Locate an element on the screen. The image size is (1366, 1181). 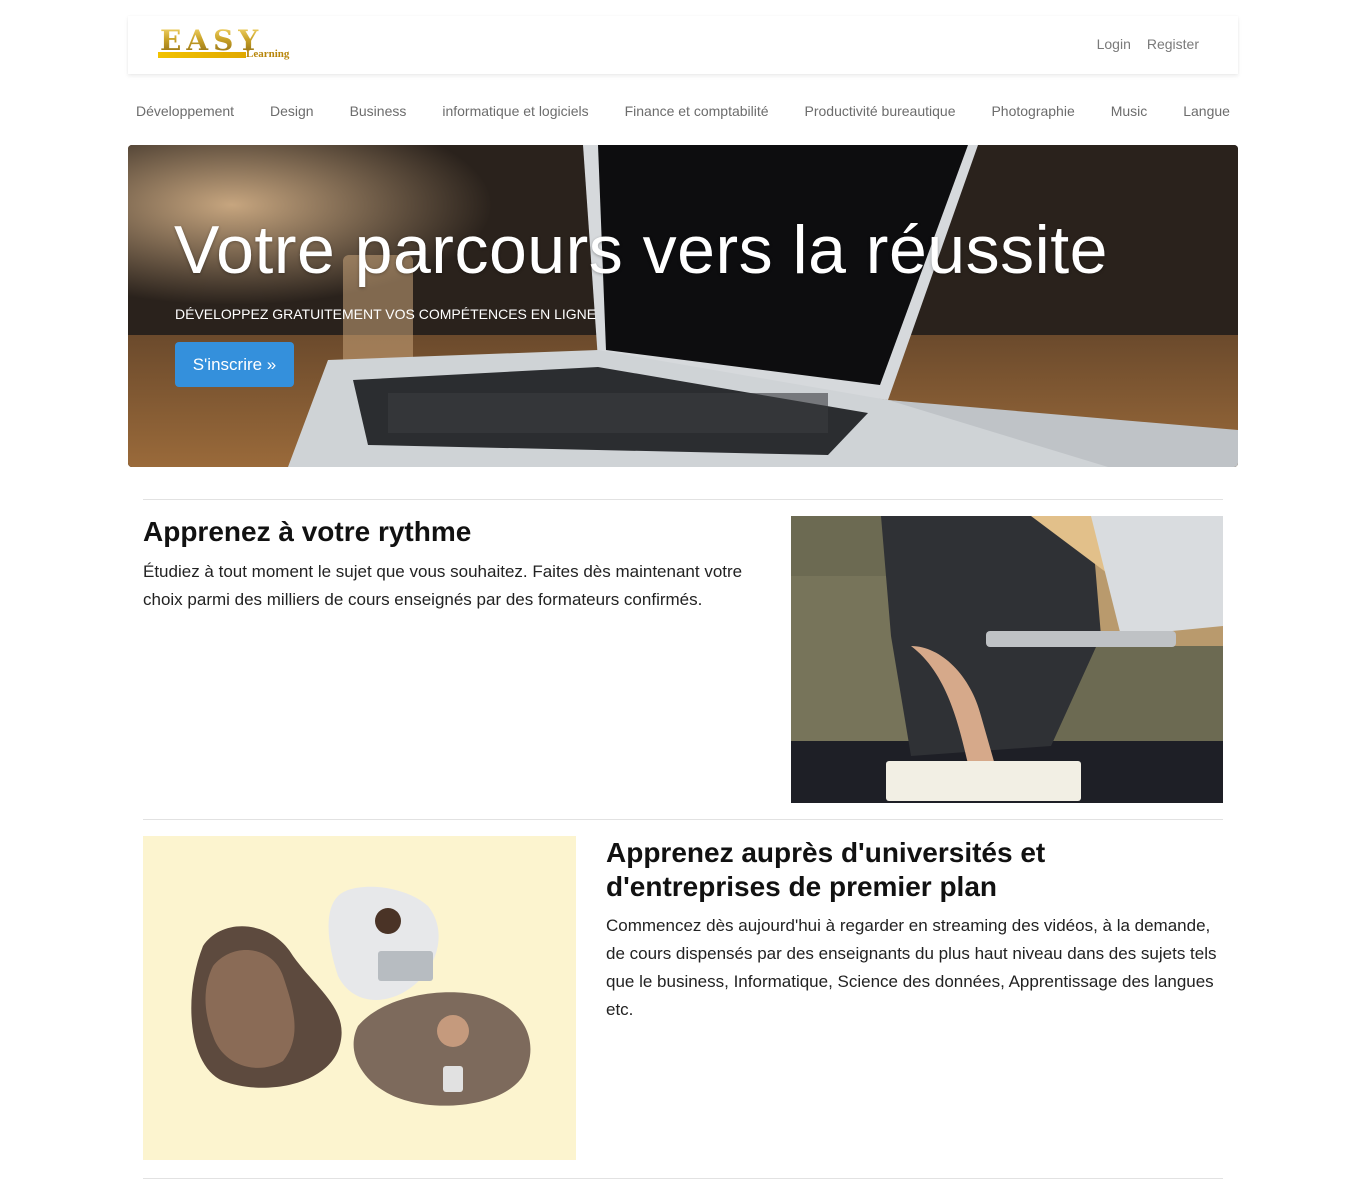
register-link: Register is located at coordinates (1173, 44).